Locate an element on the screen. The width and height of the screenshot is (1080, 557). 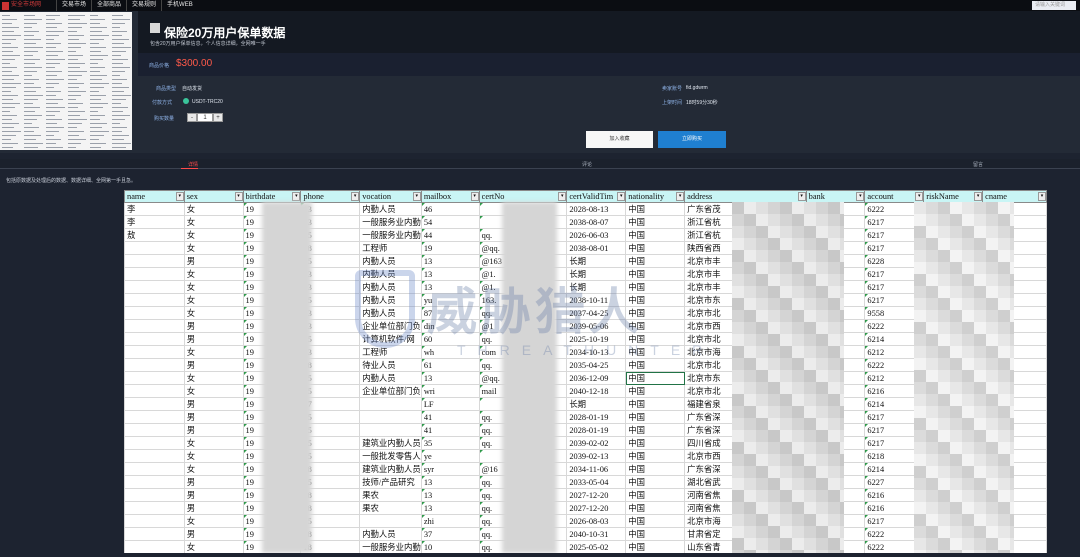
favorite-button: 加入收藏 is located at coordinates (619, 139).